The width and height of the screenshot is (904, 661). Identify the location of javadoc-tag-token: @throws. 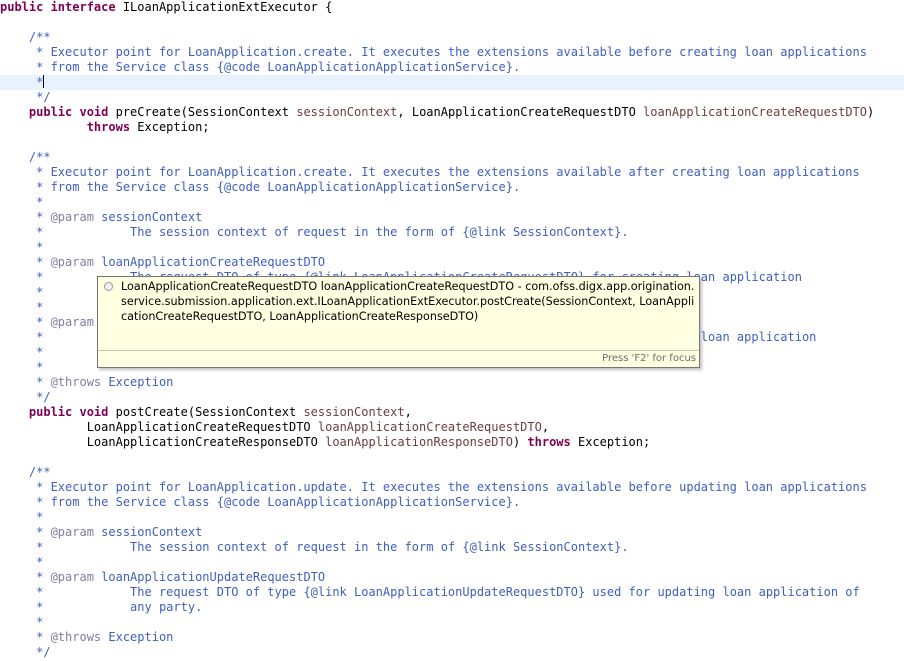
(80, 382).